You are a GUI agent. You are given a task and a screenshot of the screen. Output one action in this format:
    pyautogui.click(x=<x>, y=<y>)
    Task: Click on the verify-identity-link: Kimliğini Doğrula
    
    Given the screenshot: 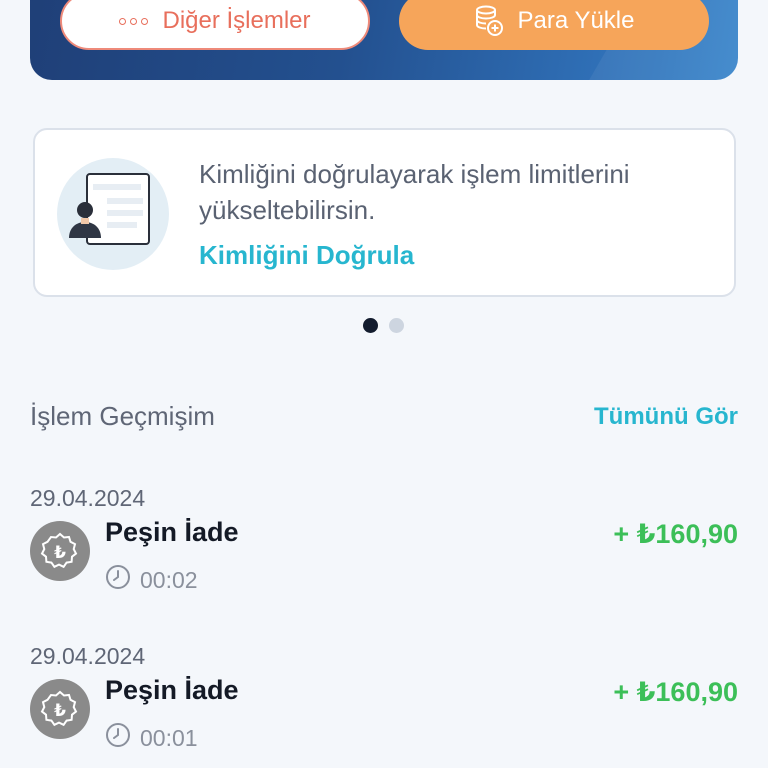 What is the action you would take?
    pyautogui.click(x=306, y=255)
    